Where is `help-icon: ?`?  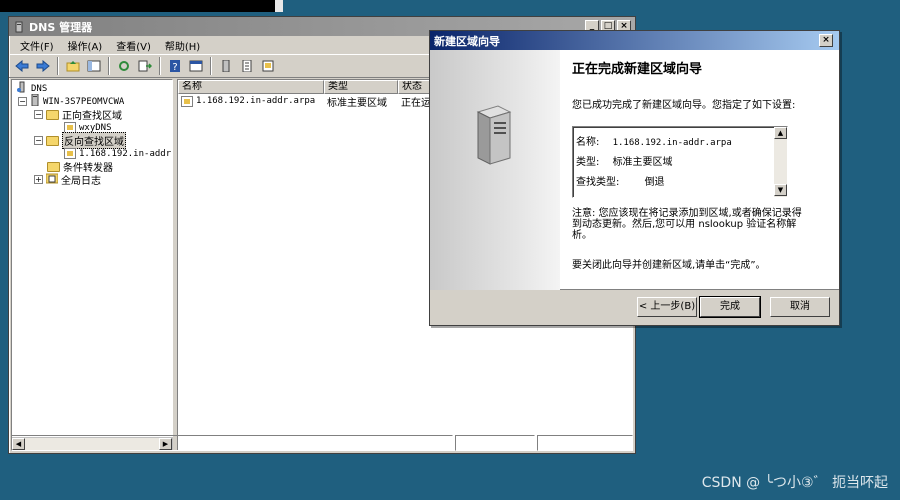 help-icon: ? is located at coordinates (175, 66).